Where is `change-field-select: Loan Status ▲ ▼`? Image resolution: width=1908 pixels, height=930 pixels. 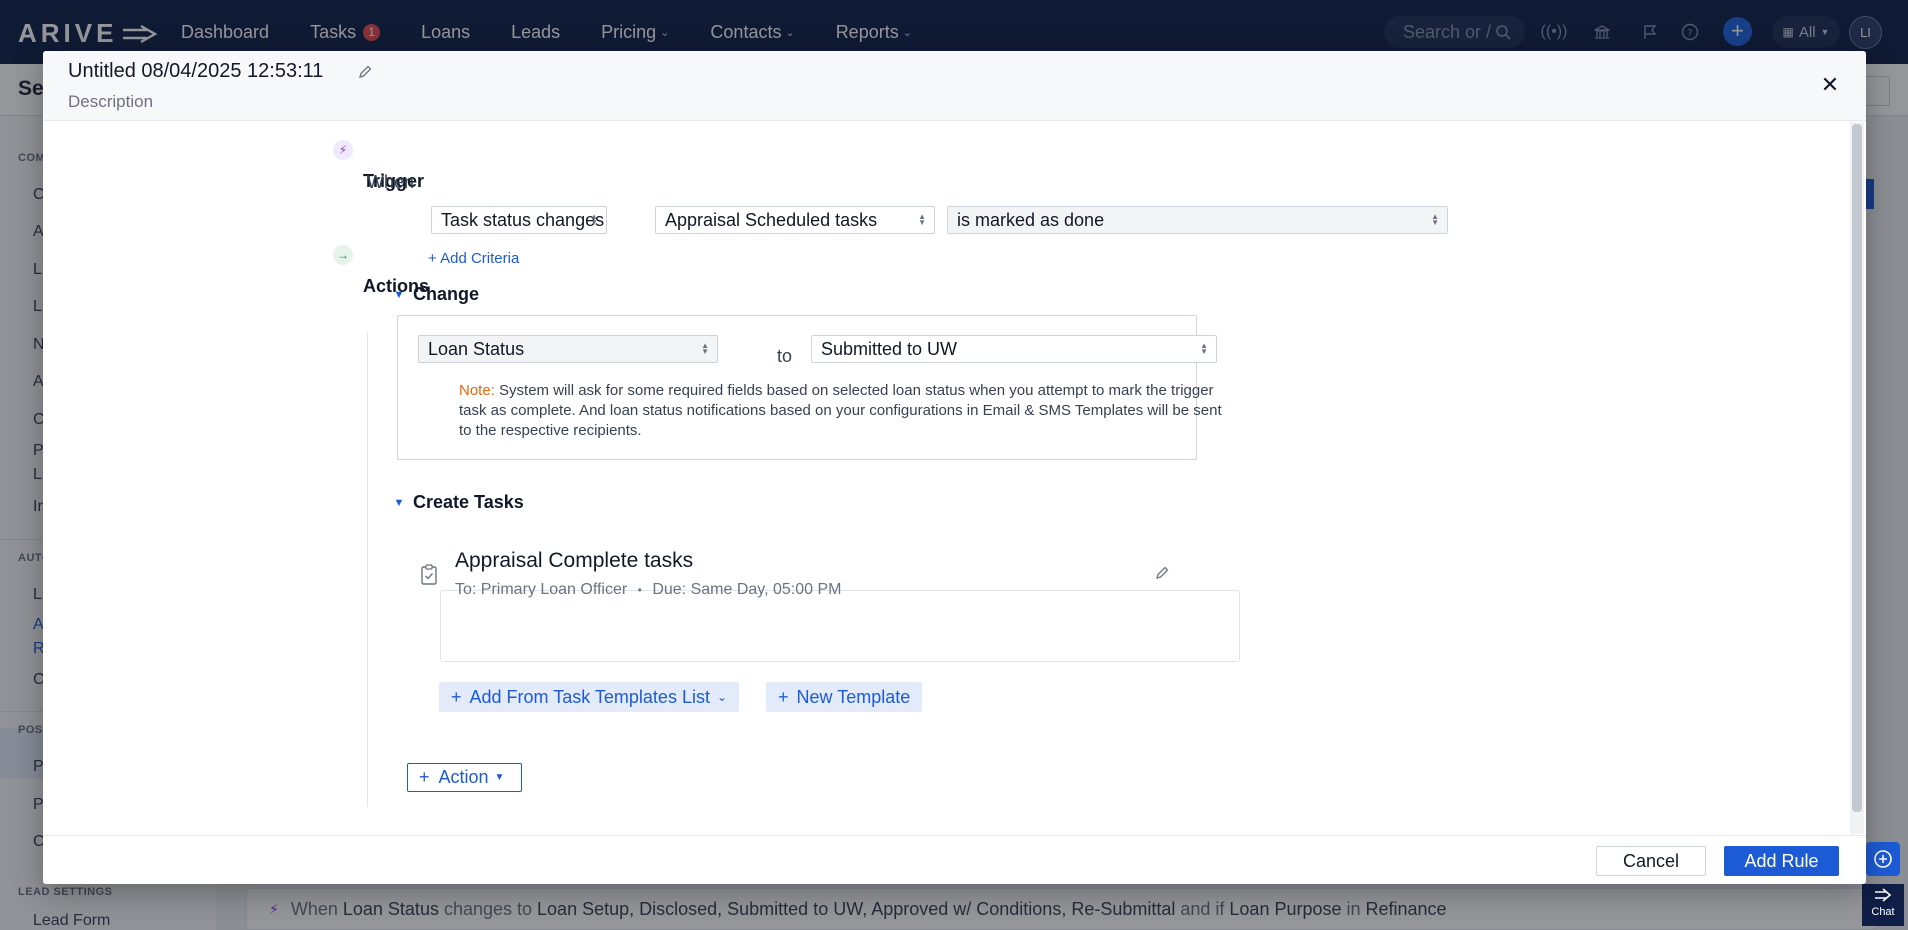 change-field-select: Loan Status ▲ ▼ is located at coordinates (568, 349).